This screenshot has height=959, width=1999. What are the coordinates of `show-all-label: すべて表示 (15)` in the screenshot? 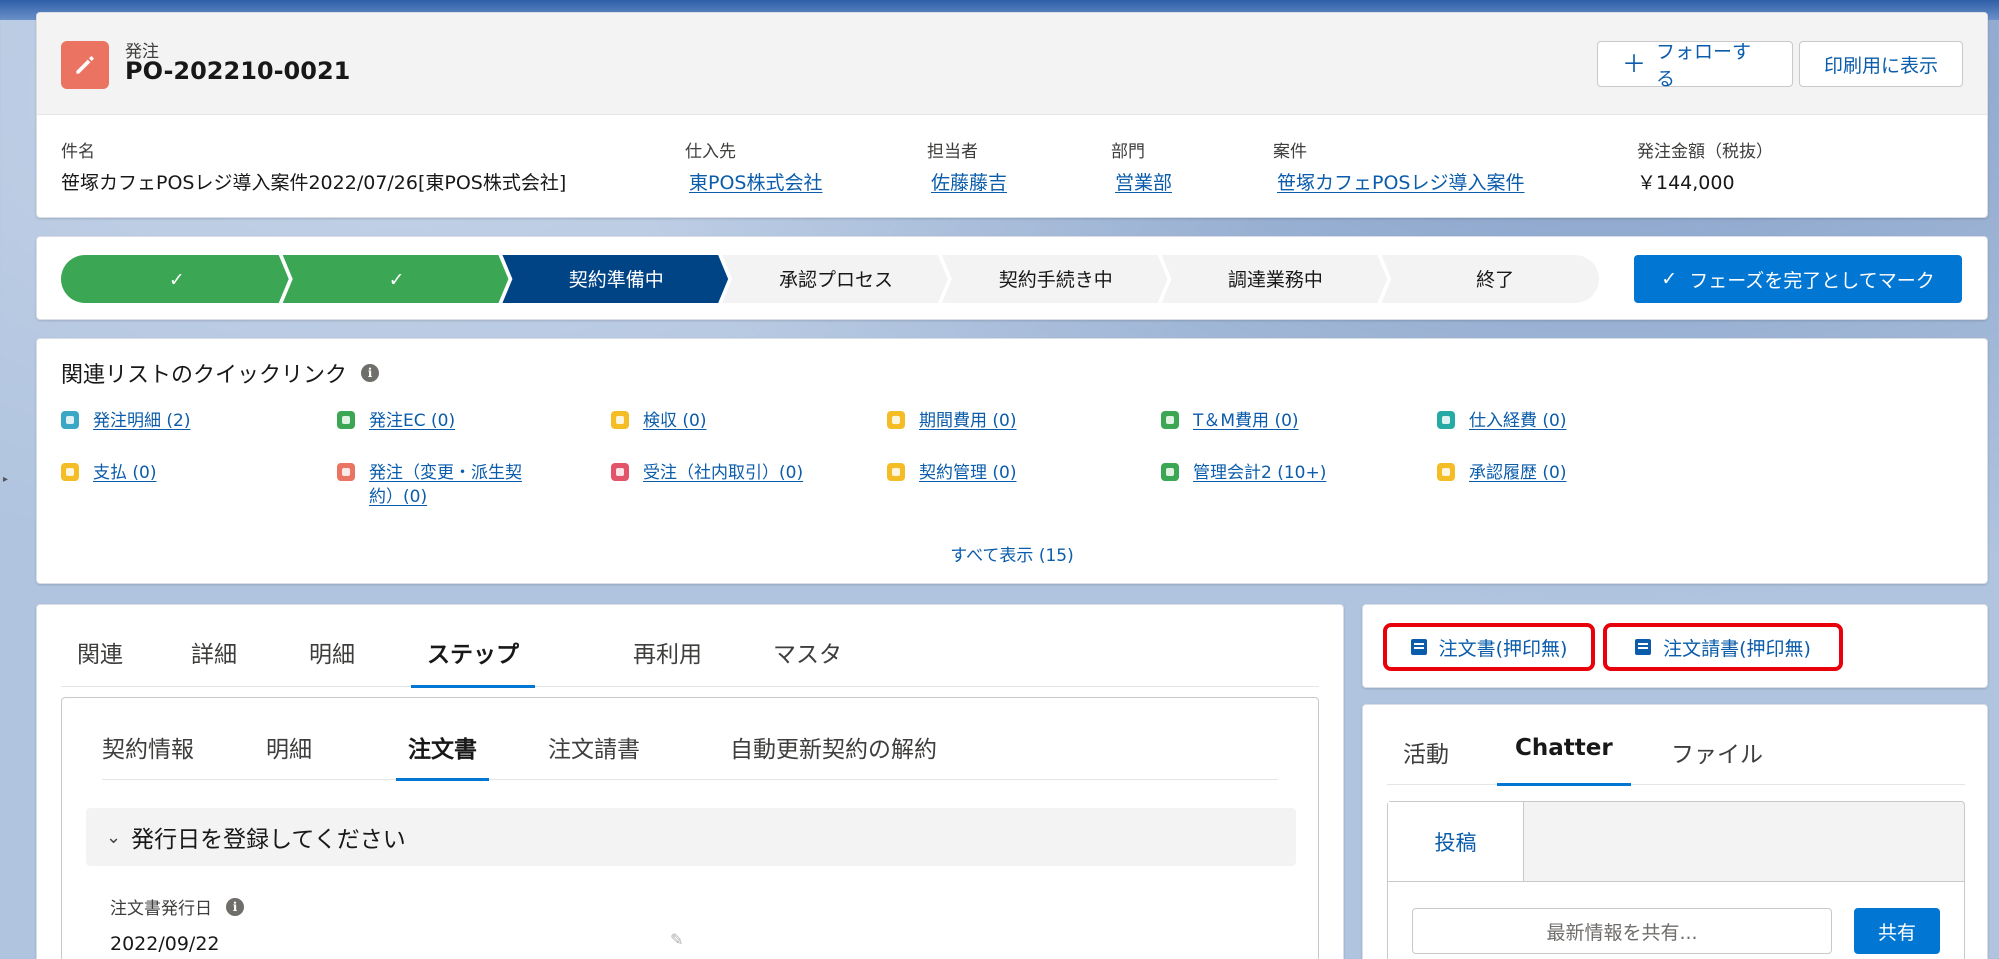 It's located at (1012, 556).